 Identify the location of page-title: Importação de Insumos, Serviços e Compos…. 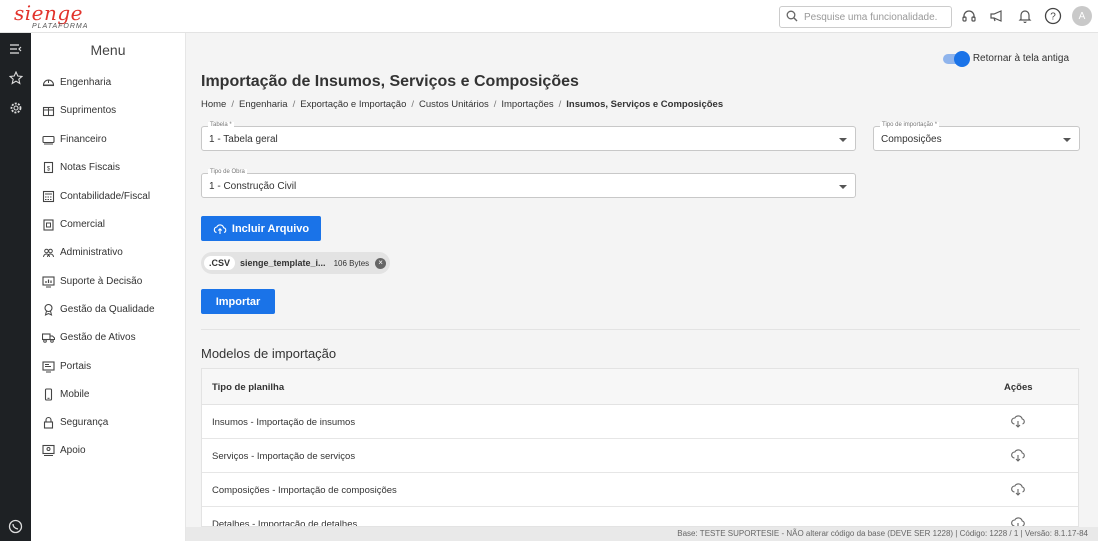
(390, 81).